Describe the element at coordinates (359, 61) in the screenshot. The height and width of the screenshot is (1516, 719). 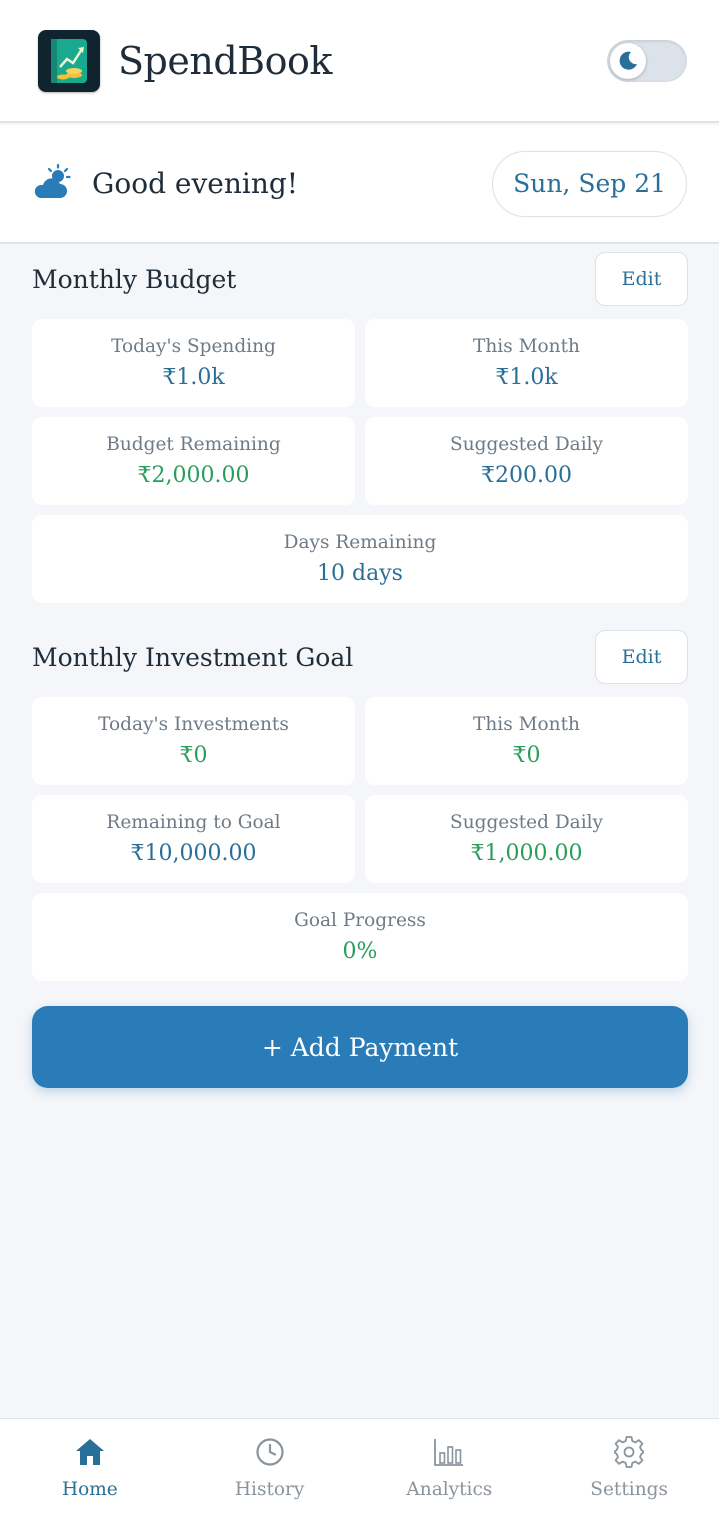
I see `app-header: SpendBook` at that location.